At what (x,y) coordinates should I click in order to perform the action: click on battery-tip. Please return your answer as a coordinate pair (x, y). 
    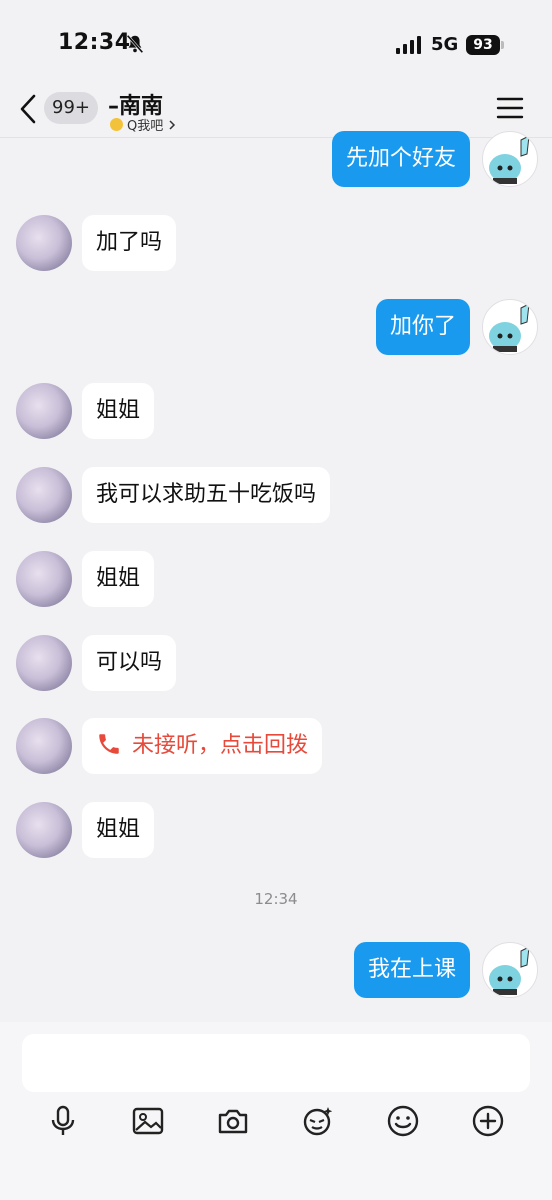
    Looking at the image, I should click on (502, 45).